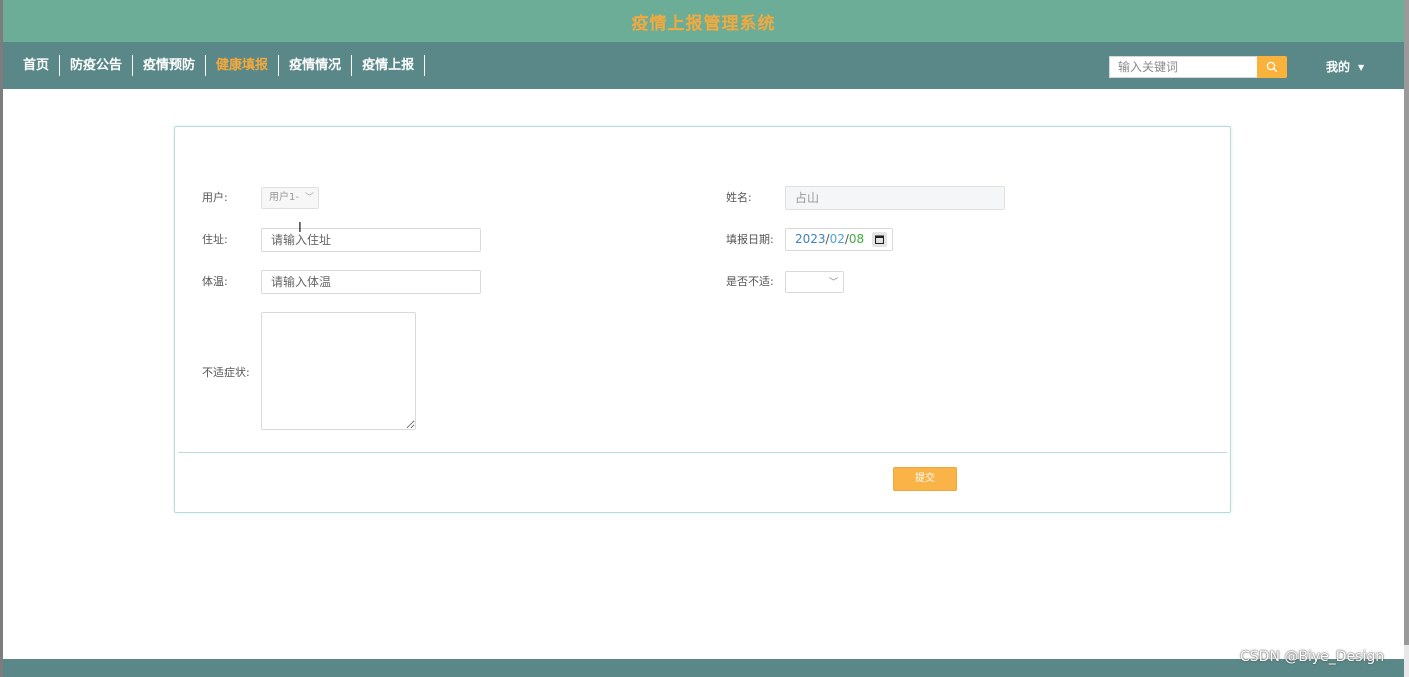  What do you see at coordinates (810, 239) in the screenshot?
I see `date-year: 2023` at bounding box center [810, 239].